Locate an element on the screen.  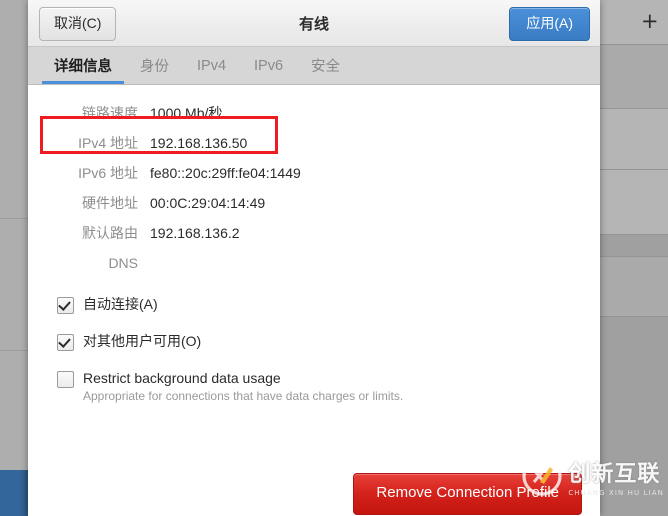
detail-label: IPv4 地址 is located at coordinates (108, 143).